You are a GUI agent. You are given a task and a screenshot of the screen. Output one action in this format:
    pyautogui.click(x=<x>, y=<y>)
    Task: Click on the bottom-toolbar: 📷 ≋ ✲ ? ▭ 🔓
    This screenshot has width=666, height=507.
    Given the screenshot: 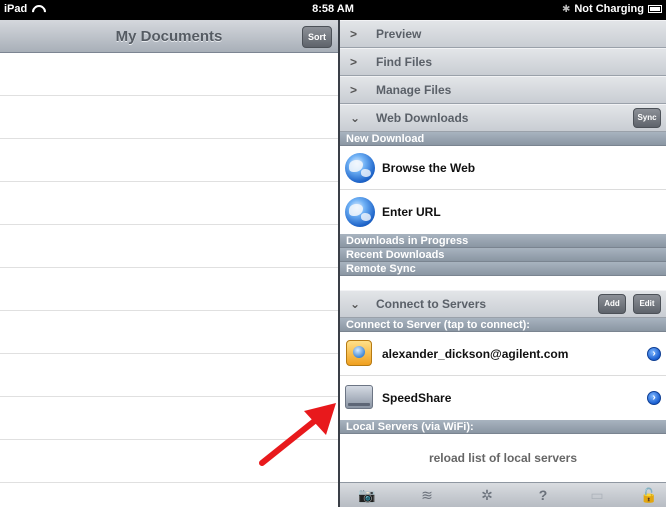 What is the action you would take?
    pyautogui.click(x=503, y=494)
    